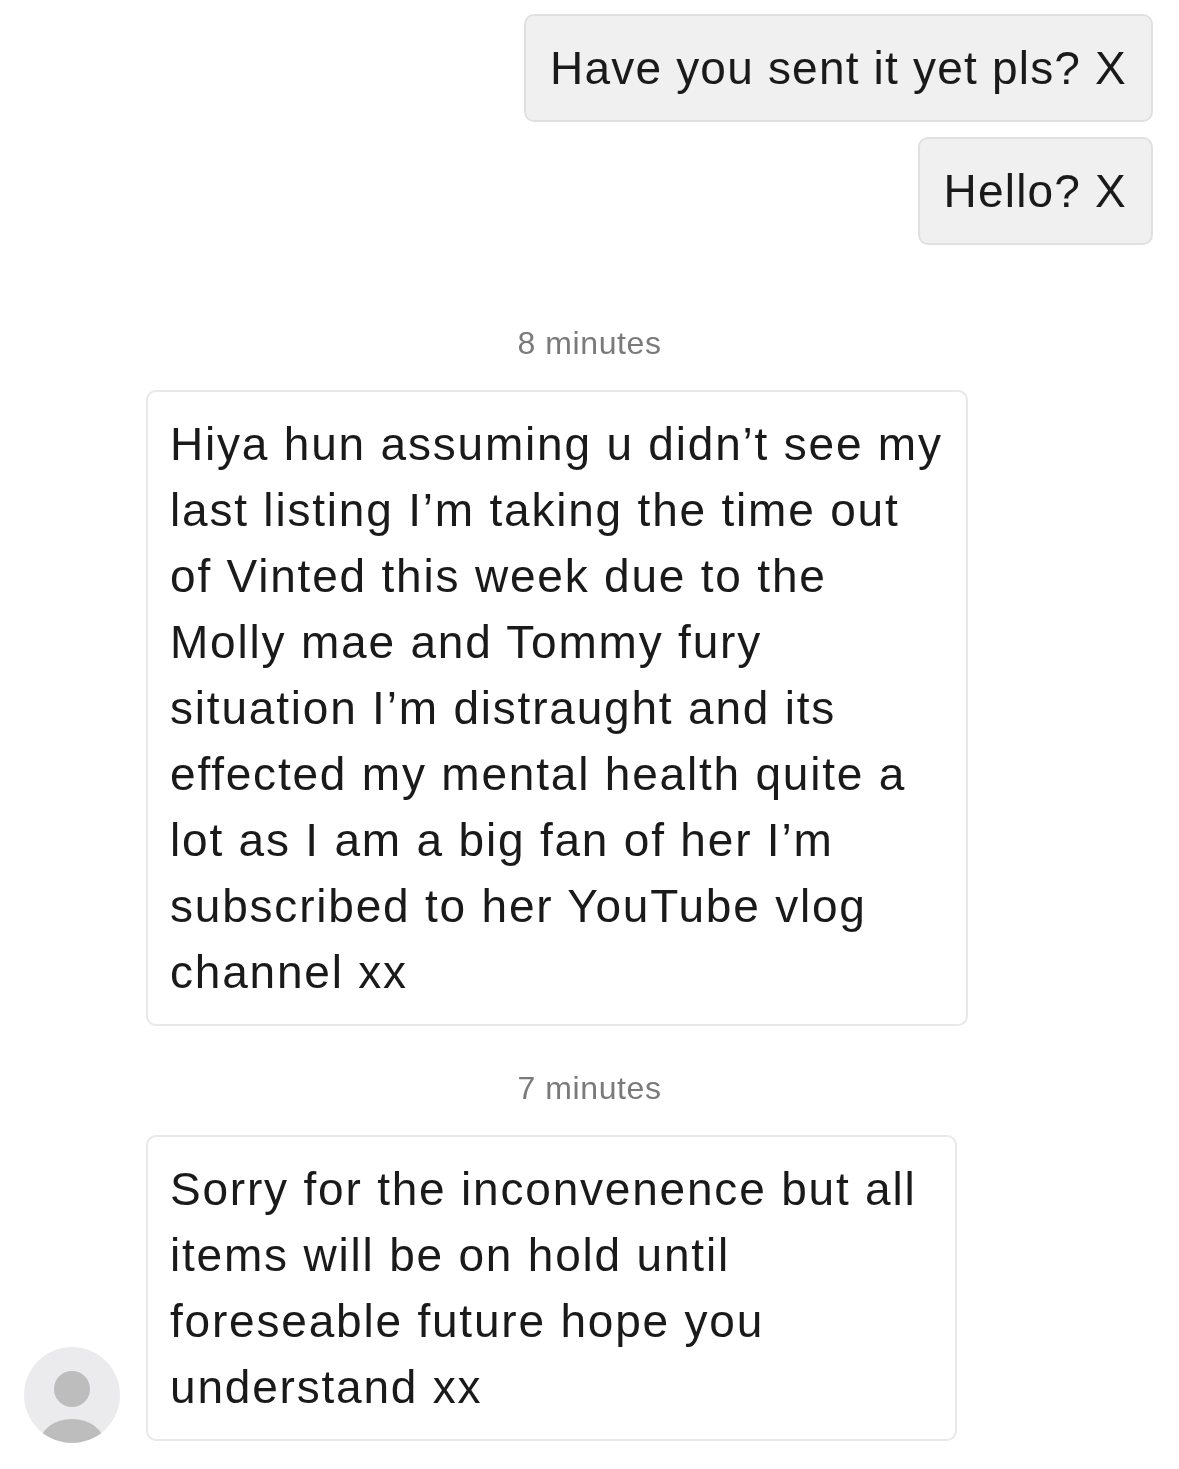 This screenshot has width=1179, height=1469. I want to click on received-message-bubble: Sorry for the inconvenence but all items will be on hold until foreseable future hope you understand xx, so click(551, 1288).